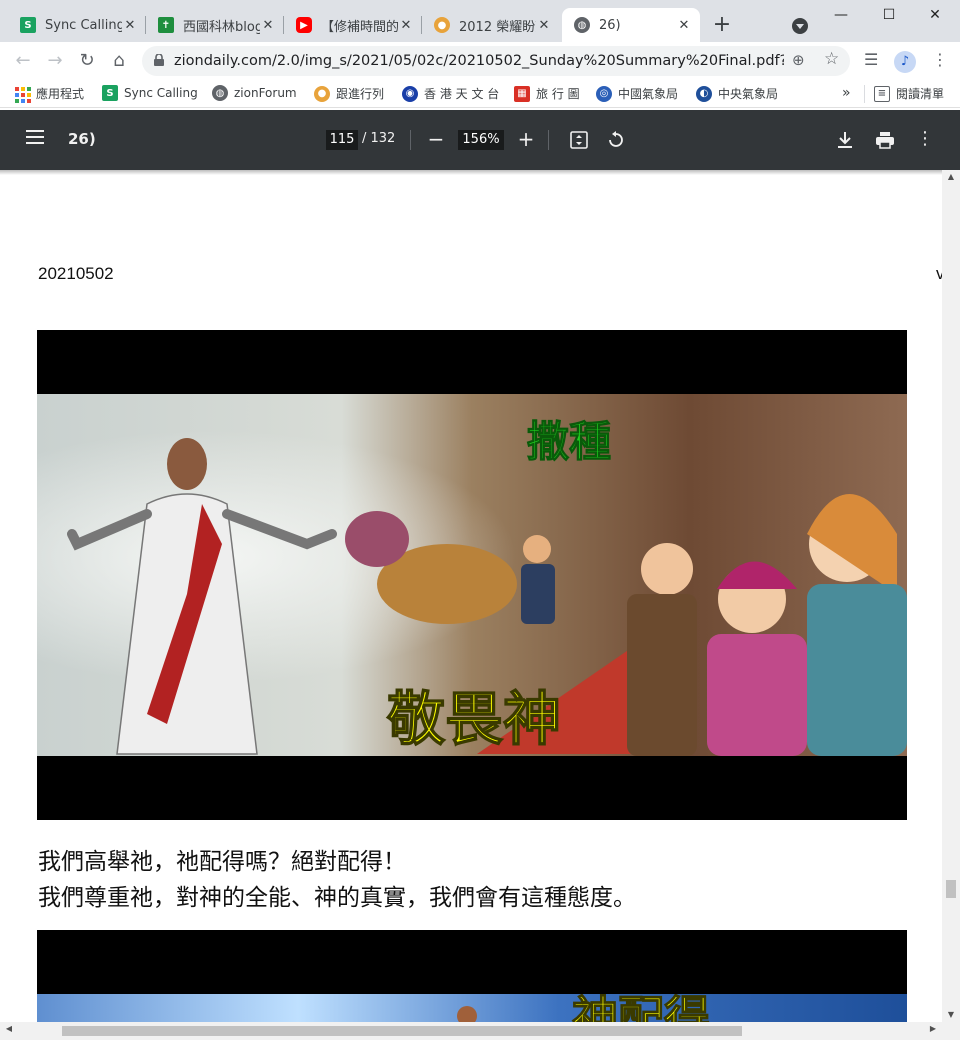 The image size is (960, 1040). What do you see at coordinates (737, 93) in the screenshot?
I see `bookmark-cwb: ◐ 中央氣象局` at bounding box center [737, 93].